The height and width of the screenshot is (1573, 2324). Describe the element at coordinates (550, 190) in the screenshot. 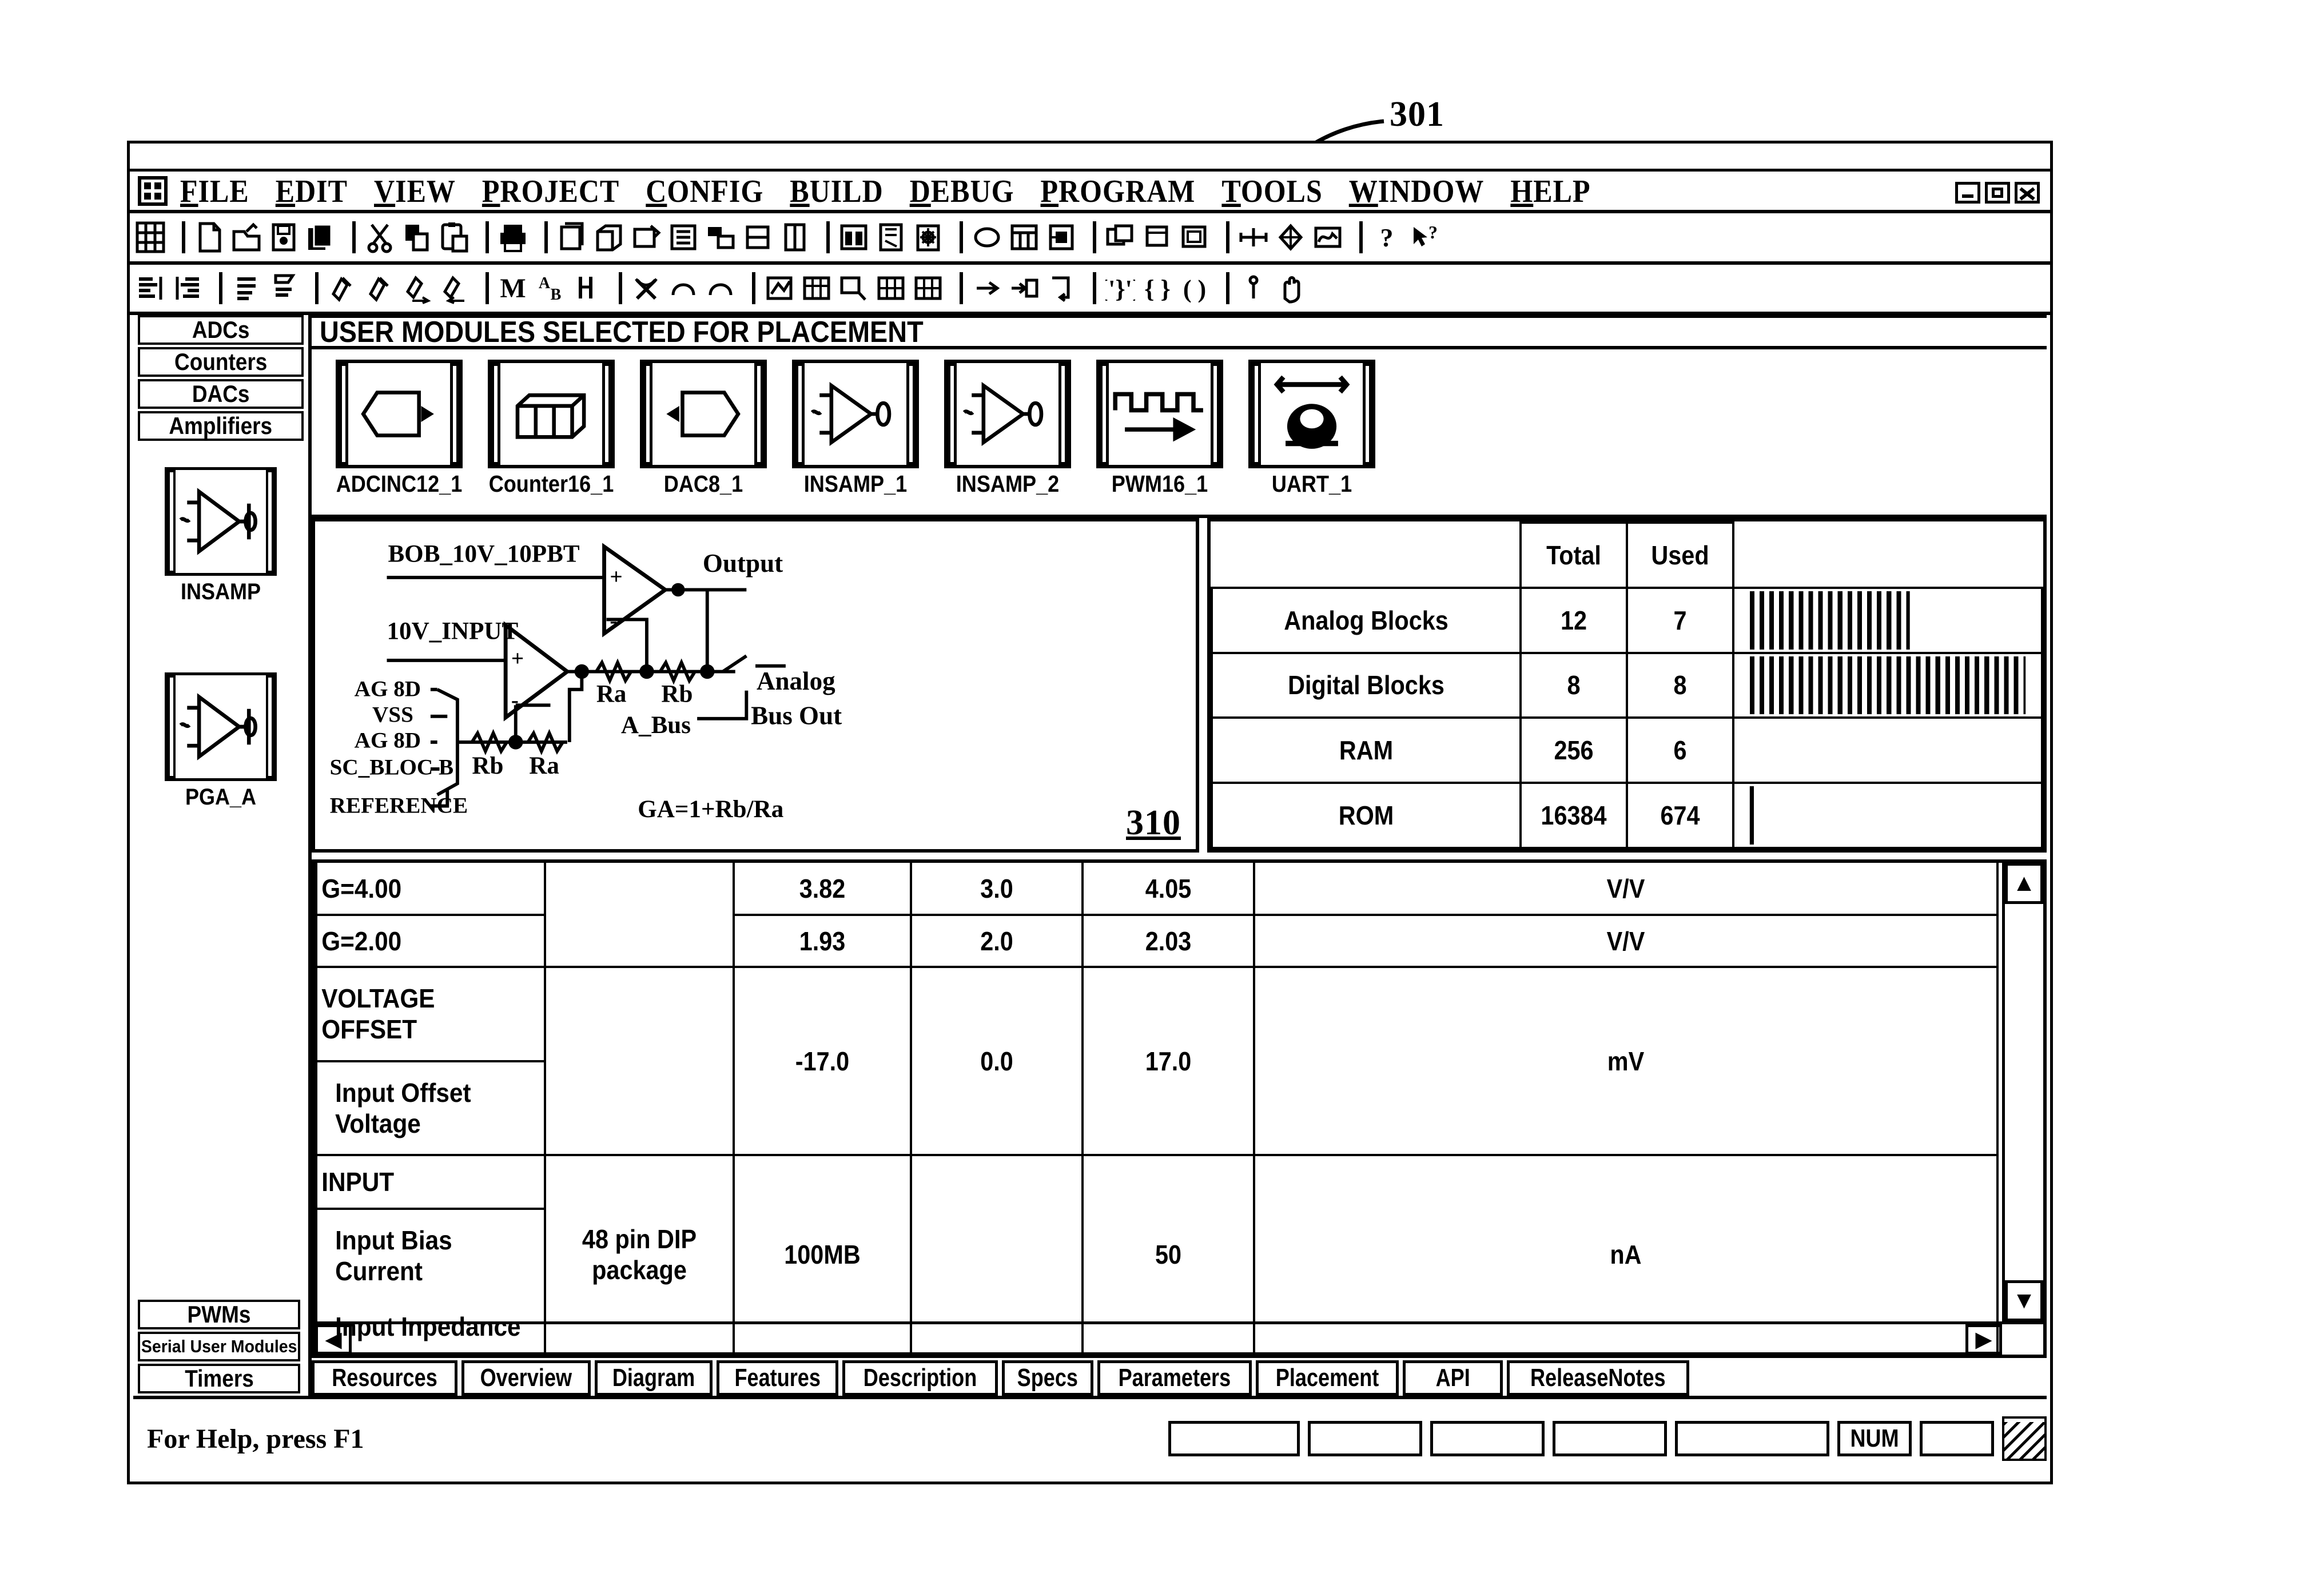

I see `menu-item-project: PROJECT` at that location.